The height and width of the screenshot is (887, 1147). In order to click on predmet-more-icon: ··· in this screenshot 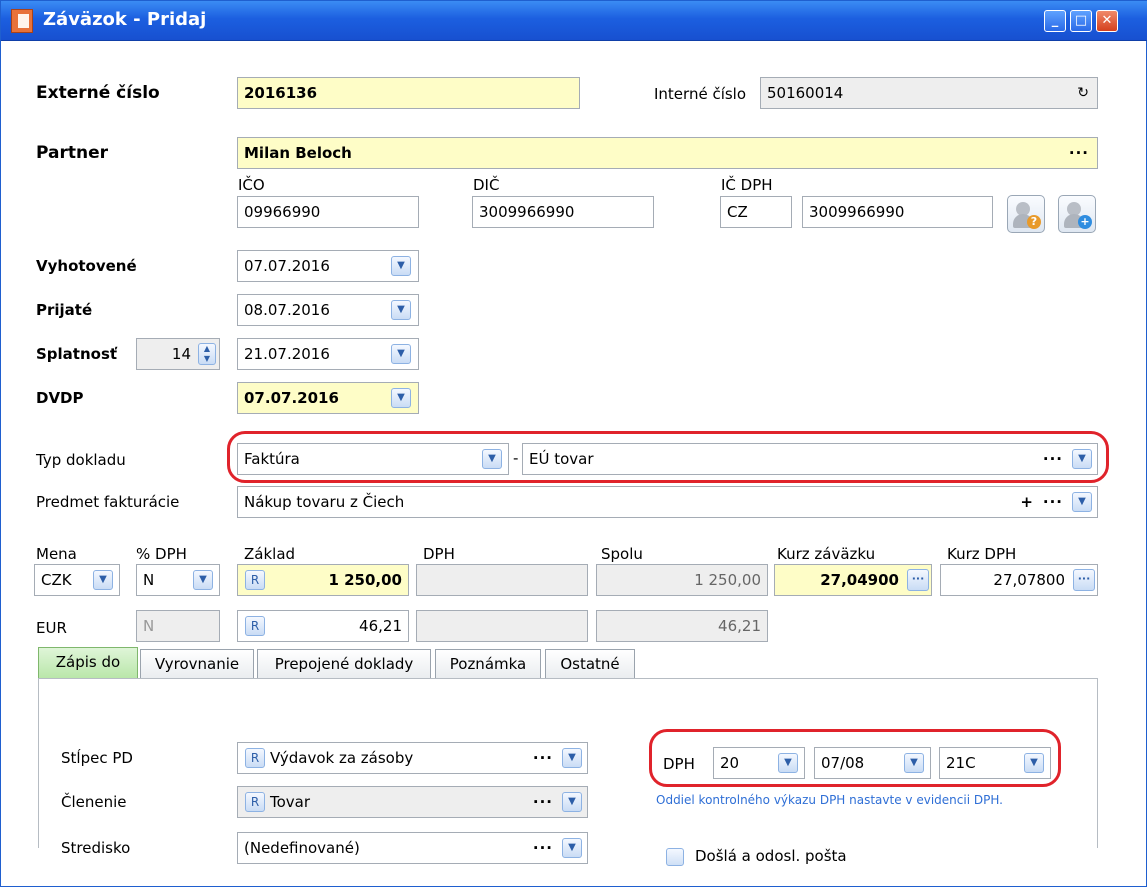, I will do `click(1053, 502)`.